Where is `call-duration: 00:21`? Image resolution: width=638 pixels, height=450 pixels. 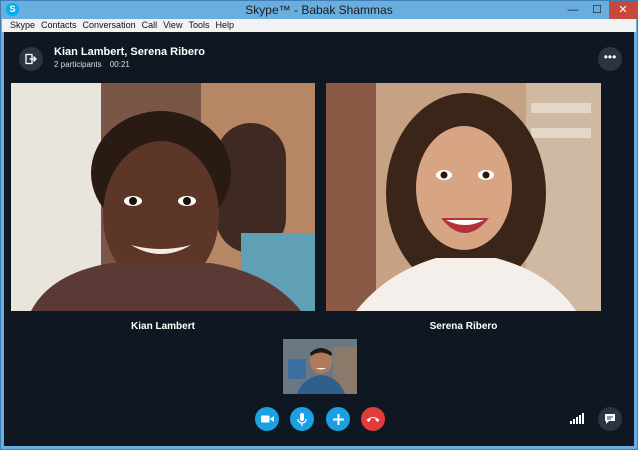
call-duration: 00:21 is located at coordinates (119, 64).